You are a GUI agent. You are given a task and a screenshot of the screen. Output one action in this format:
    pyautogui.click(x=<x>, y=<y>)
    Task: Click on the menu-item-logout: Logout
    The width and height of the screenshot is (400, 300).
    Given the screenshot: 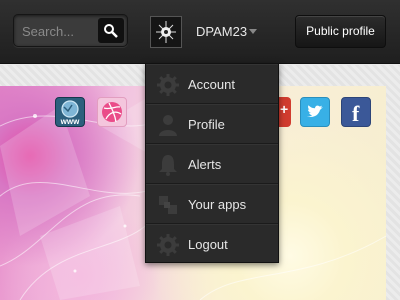 What is the action you would take?
    pyautogui.click(x=212, y=244)
    